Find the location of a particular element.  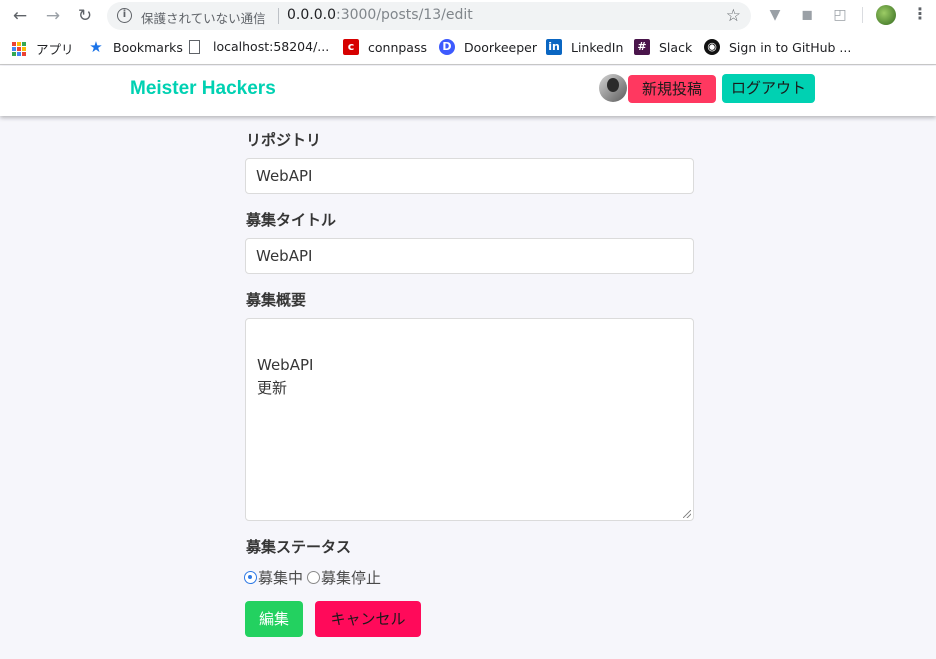

url-path: :3000/posts/13/edit is located at coordinates (404, 15).